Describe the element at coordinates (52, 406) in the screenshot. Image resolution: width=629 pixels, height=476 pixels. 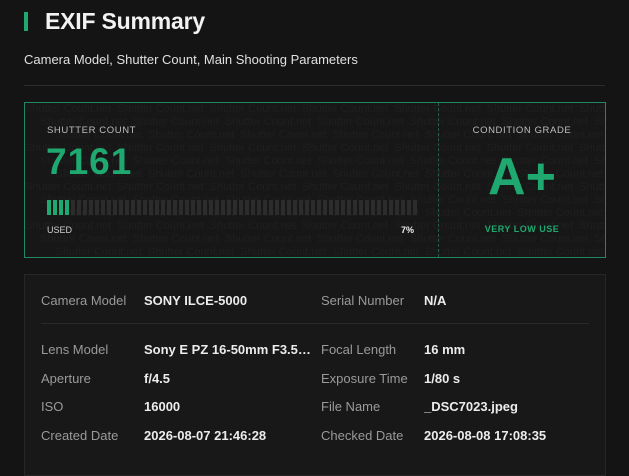
I see `iso-label: ISO` at that location.